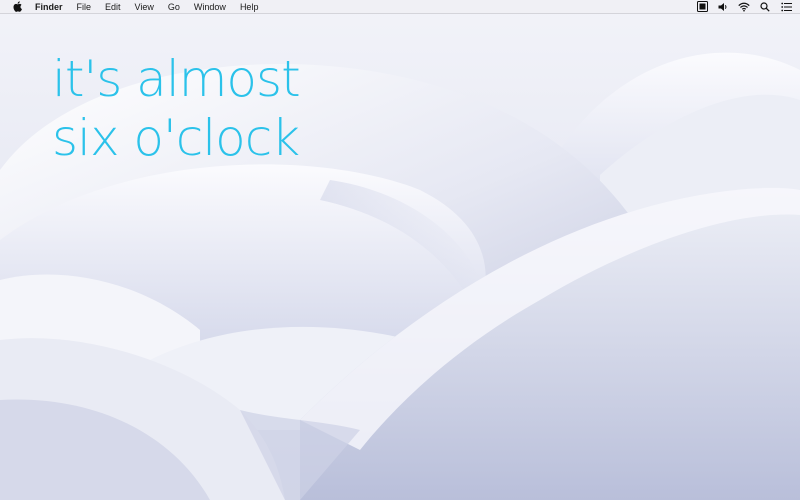 This screenshot has height=500, width=800. I want to click on wifi-icon, so click(744, 7).